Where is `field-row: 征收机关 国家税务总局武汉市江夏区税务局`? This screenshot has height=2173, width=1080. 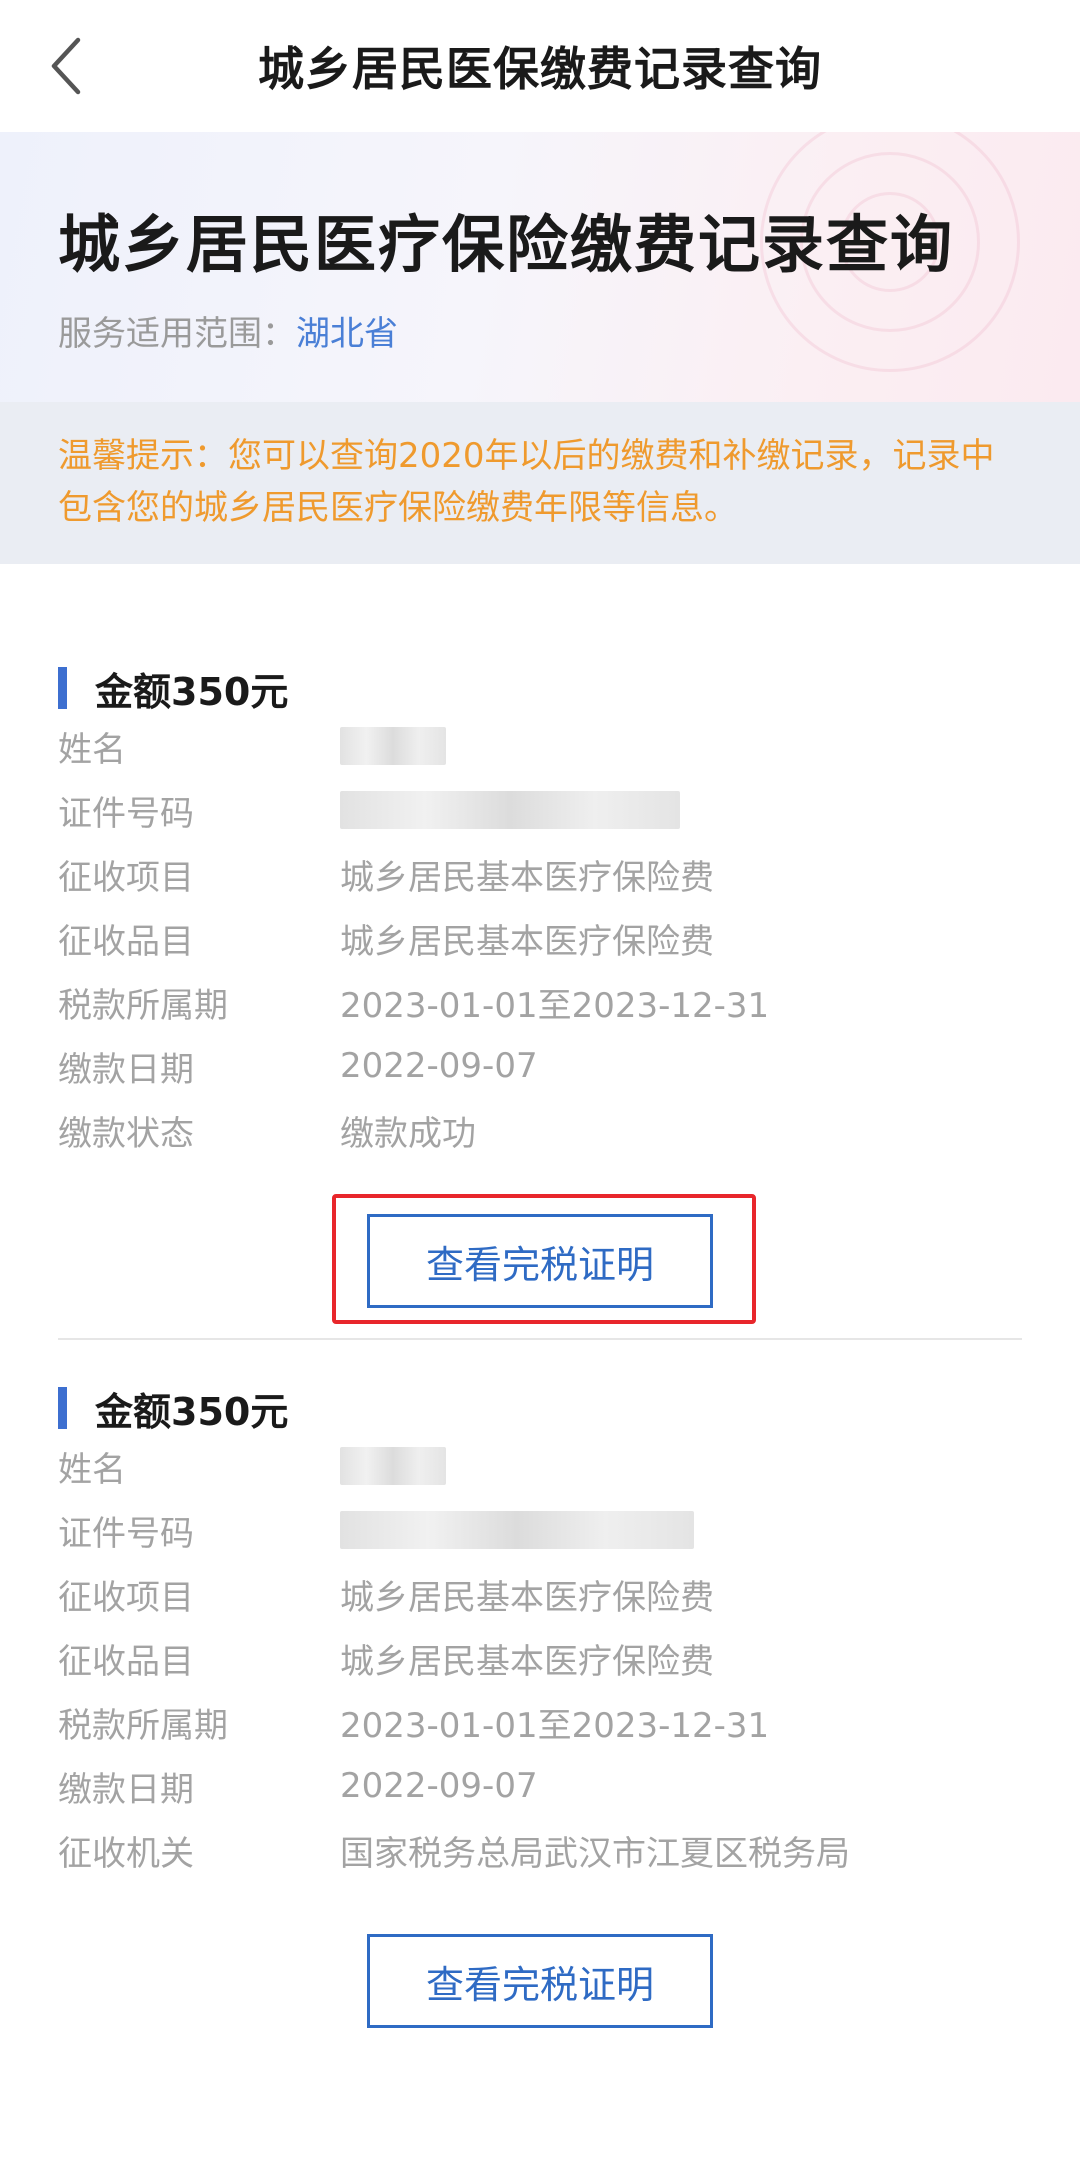
field-row: 征收机关 国家税务总局武汉市江夏区税务局 is located at coordinates (540, 1850).